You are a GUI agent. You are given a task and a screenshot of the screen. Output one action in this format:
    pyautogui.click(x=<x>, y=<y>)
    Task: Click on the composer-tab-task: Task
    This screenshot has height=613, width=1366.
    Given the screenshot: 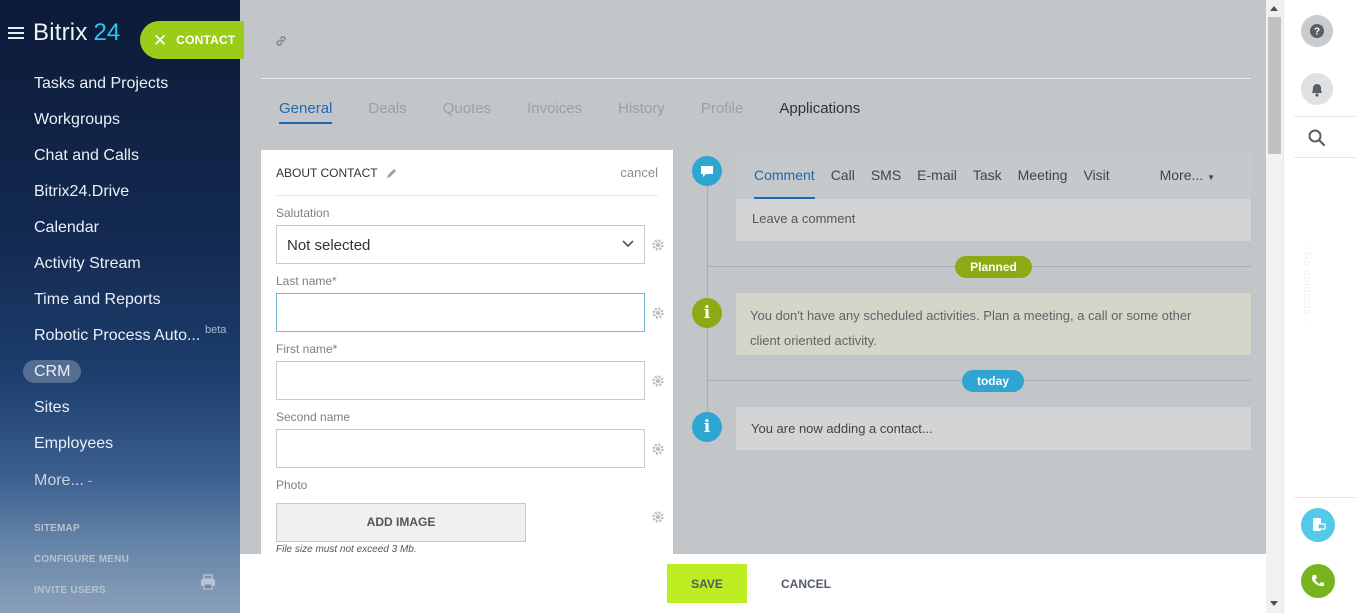 What is the action you would take?
    pyautogui.click(x=987, y=175)
    